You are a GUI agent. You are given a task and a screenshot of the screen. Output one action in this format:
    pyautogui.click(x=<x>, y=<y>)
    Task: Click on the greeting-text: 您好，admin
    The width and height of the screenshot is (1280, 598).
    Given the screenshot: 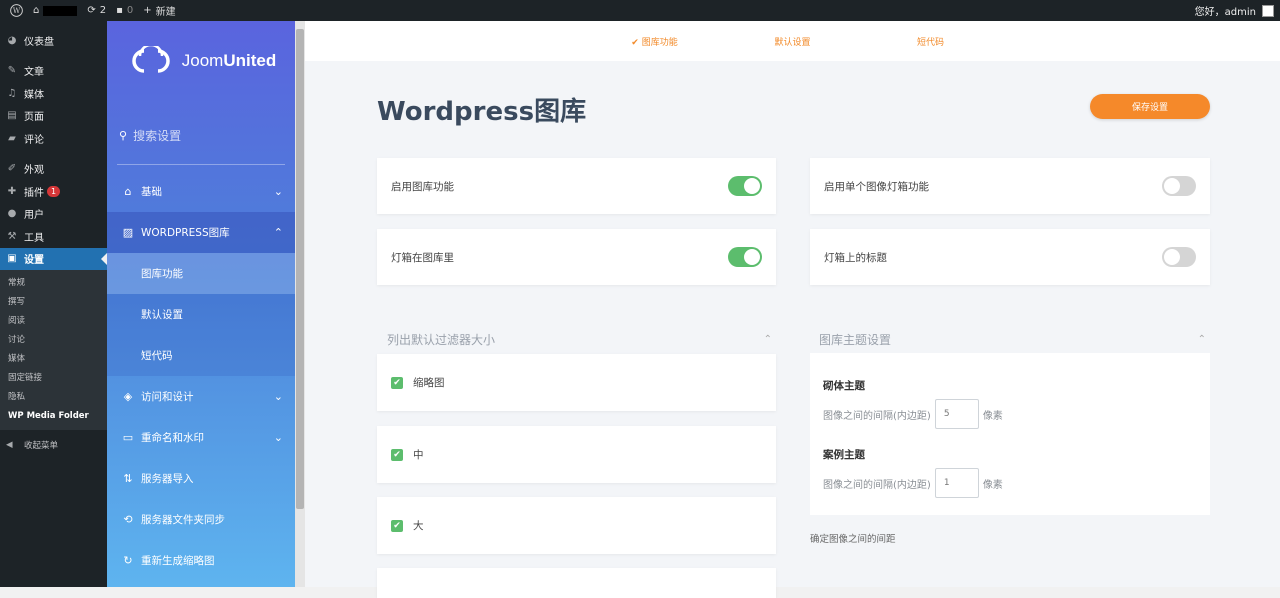 What is the action you would take?
    pyautogui.click(x=1225, y=12)
    